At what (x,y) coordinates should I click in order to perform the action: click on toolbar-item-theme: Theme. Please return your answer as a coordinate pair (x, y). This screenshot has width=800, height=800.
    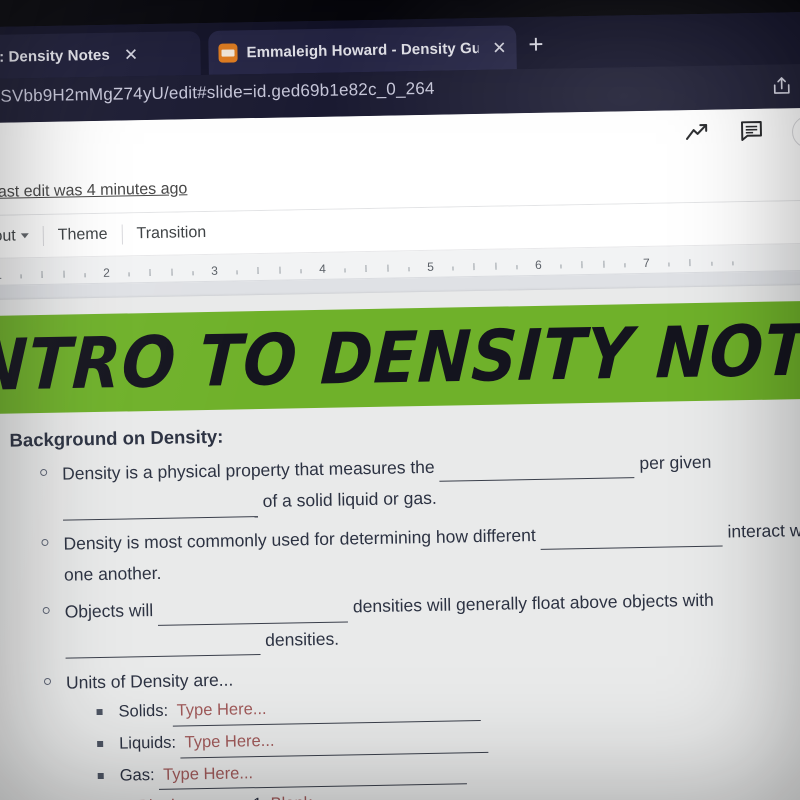
    Looking at the image, I should click on (83, 235).